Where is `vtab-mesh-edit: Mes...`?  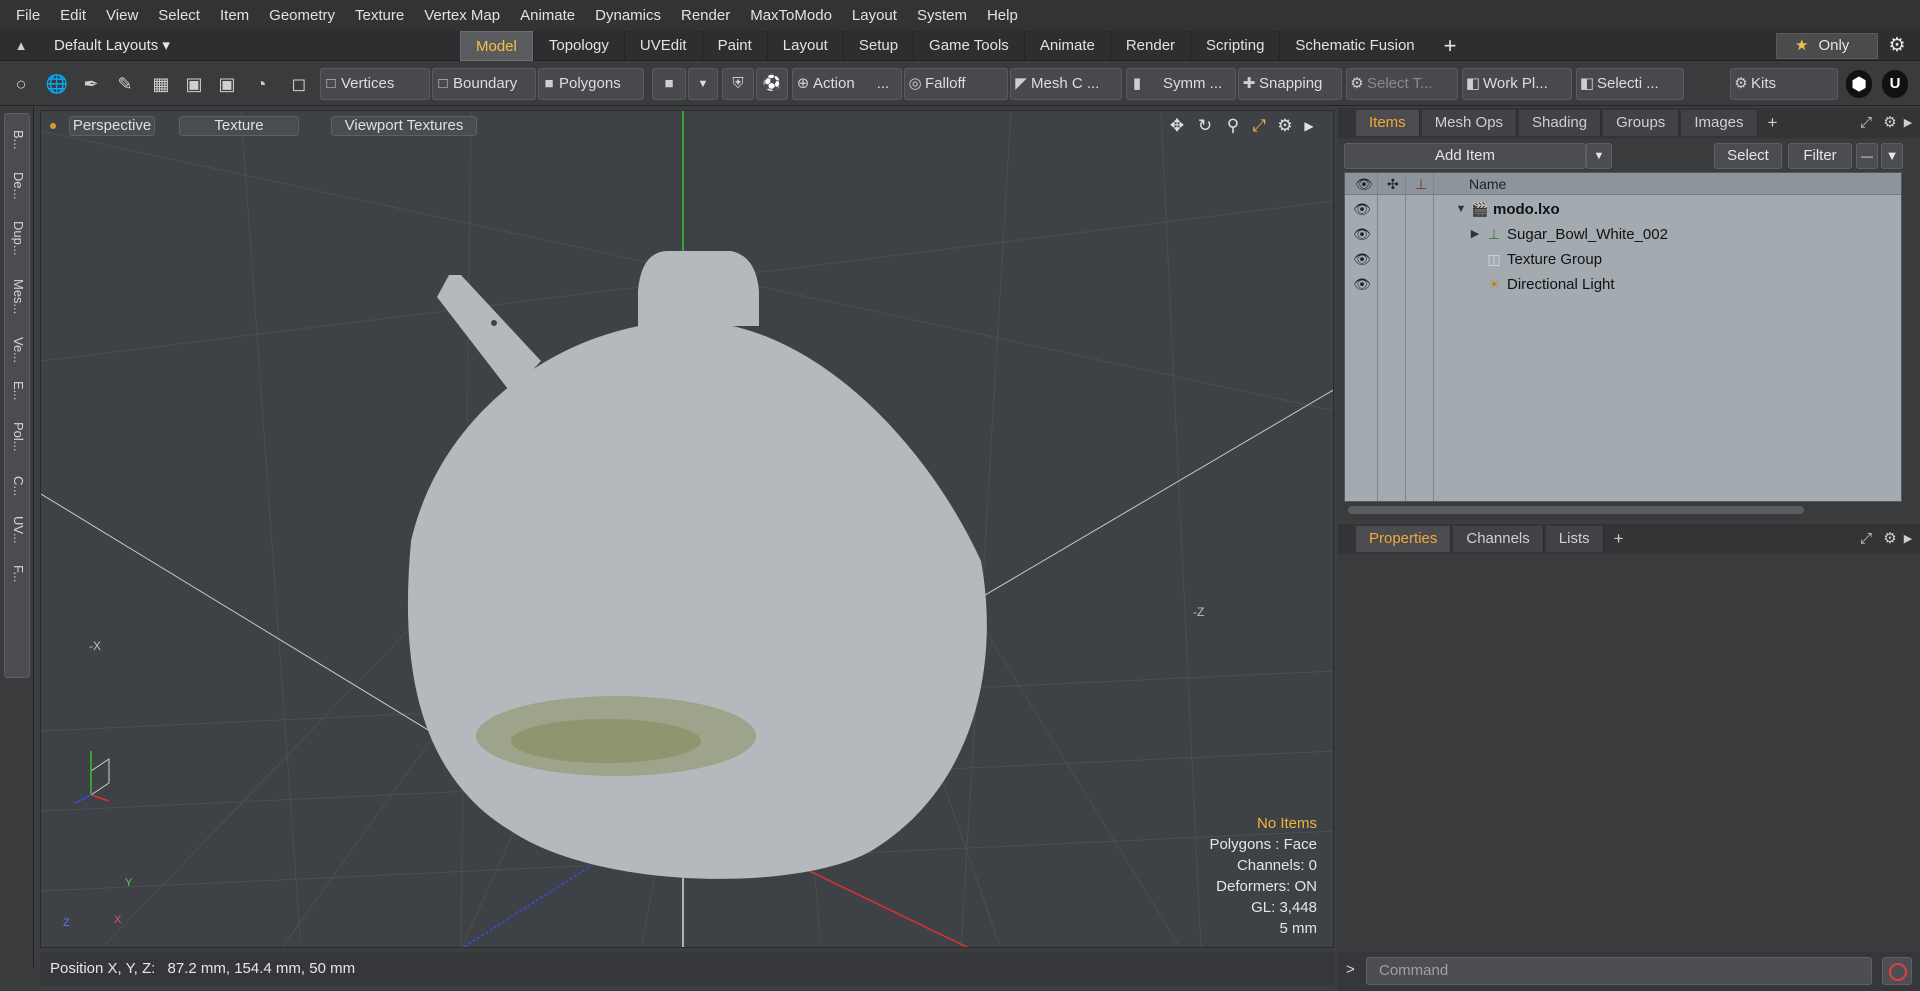
vtab-mesh-edit: Mes... is located at coordinates (18, 297).